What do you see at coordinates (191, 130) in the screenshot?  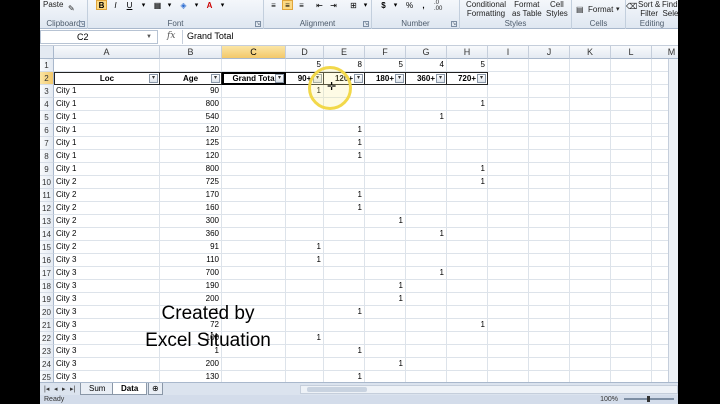 I see `cell-b6: 120` at bounding box center [191, 130].